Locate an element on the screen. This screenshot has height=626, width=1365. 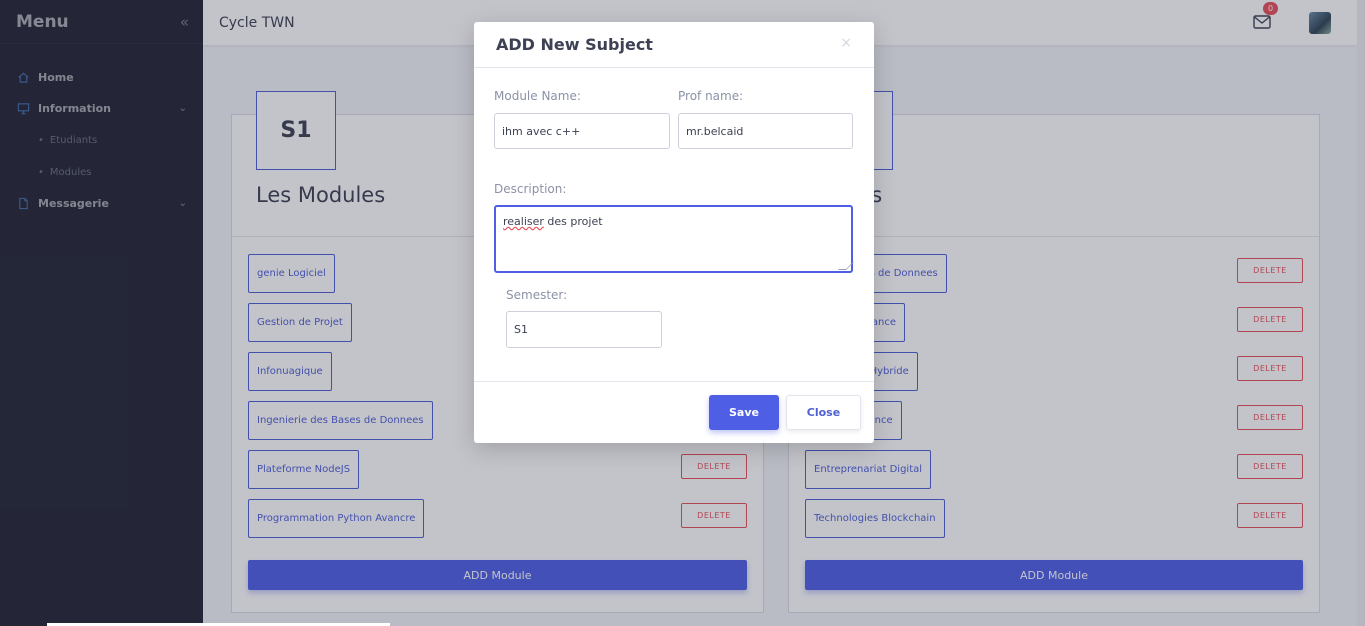
modal-header: ADD New Subject × is located at coordinates (674, 45).